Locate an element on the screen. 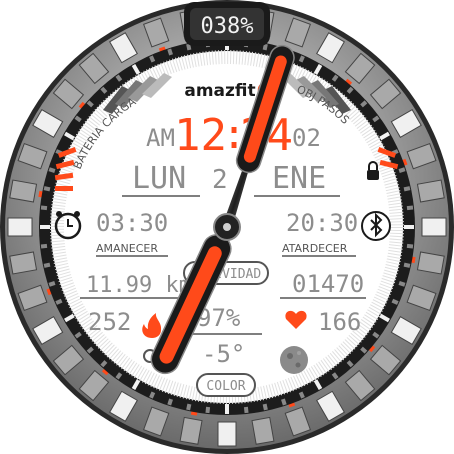 This screenshot has width=454, height=454. battery-percent: 038% is located at coordinates (227, 26).